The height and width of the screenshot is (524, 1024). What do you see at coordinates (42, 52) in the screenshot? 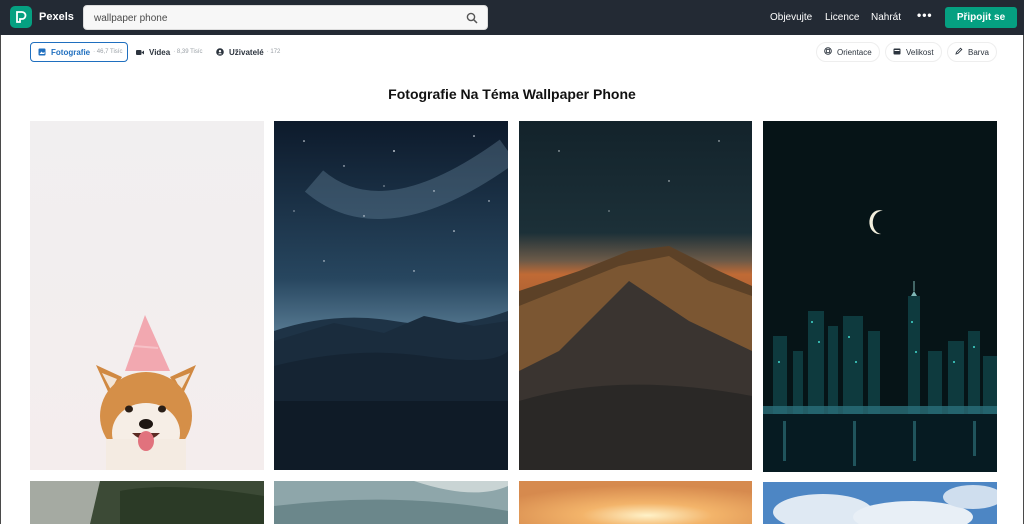
I see `image-icon` at bounding box center [42, 52].